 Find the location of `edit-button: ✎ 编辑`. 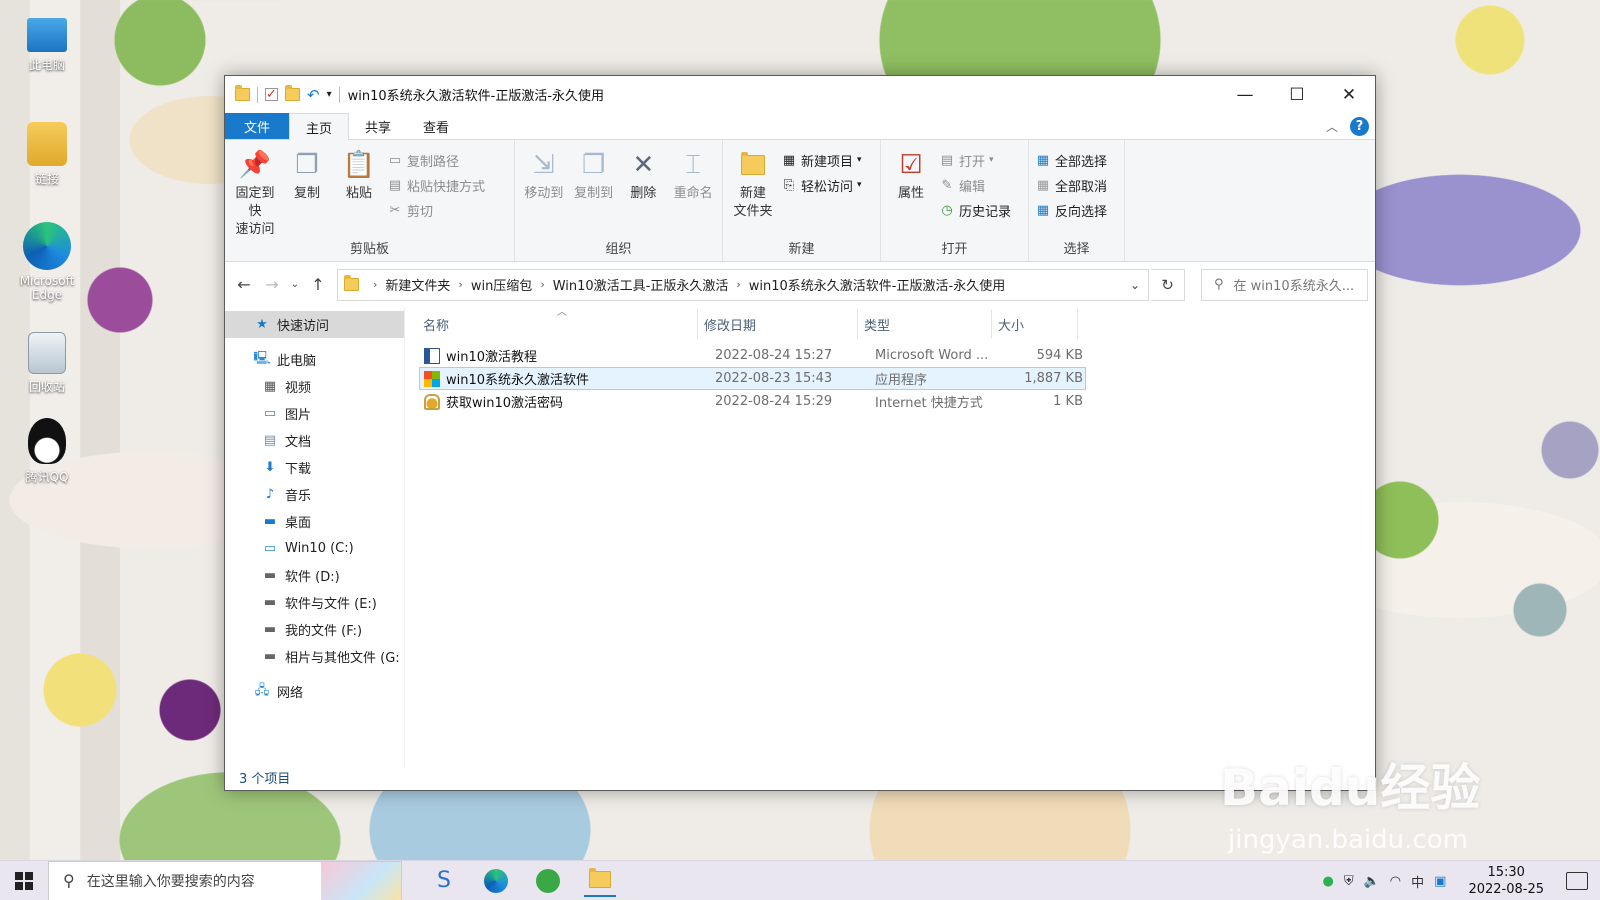

edit-button: ✎ 编辑 is located at coordinates (975, 185).